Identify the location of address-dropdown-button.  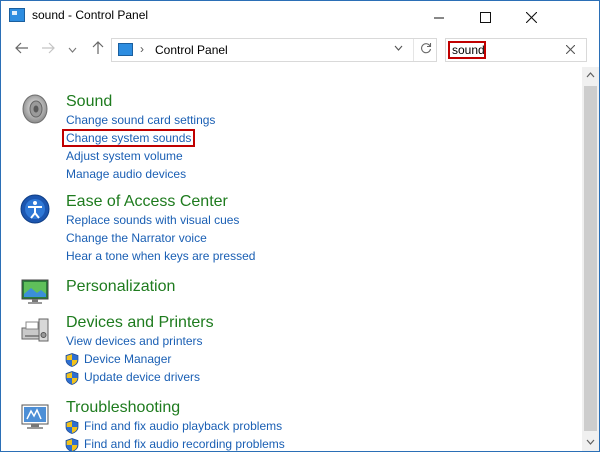
(398, 48).